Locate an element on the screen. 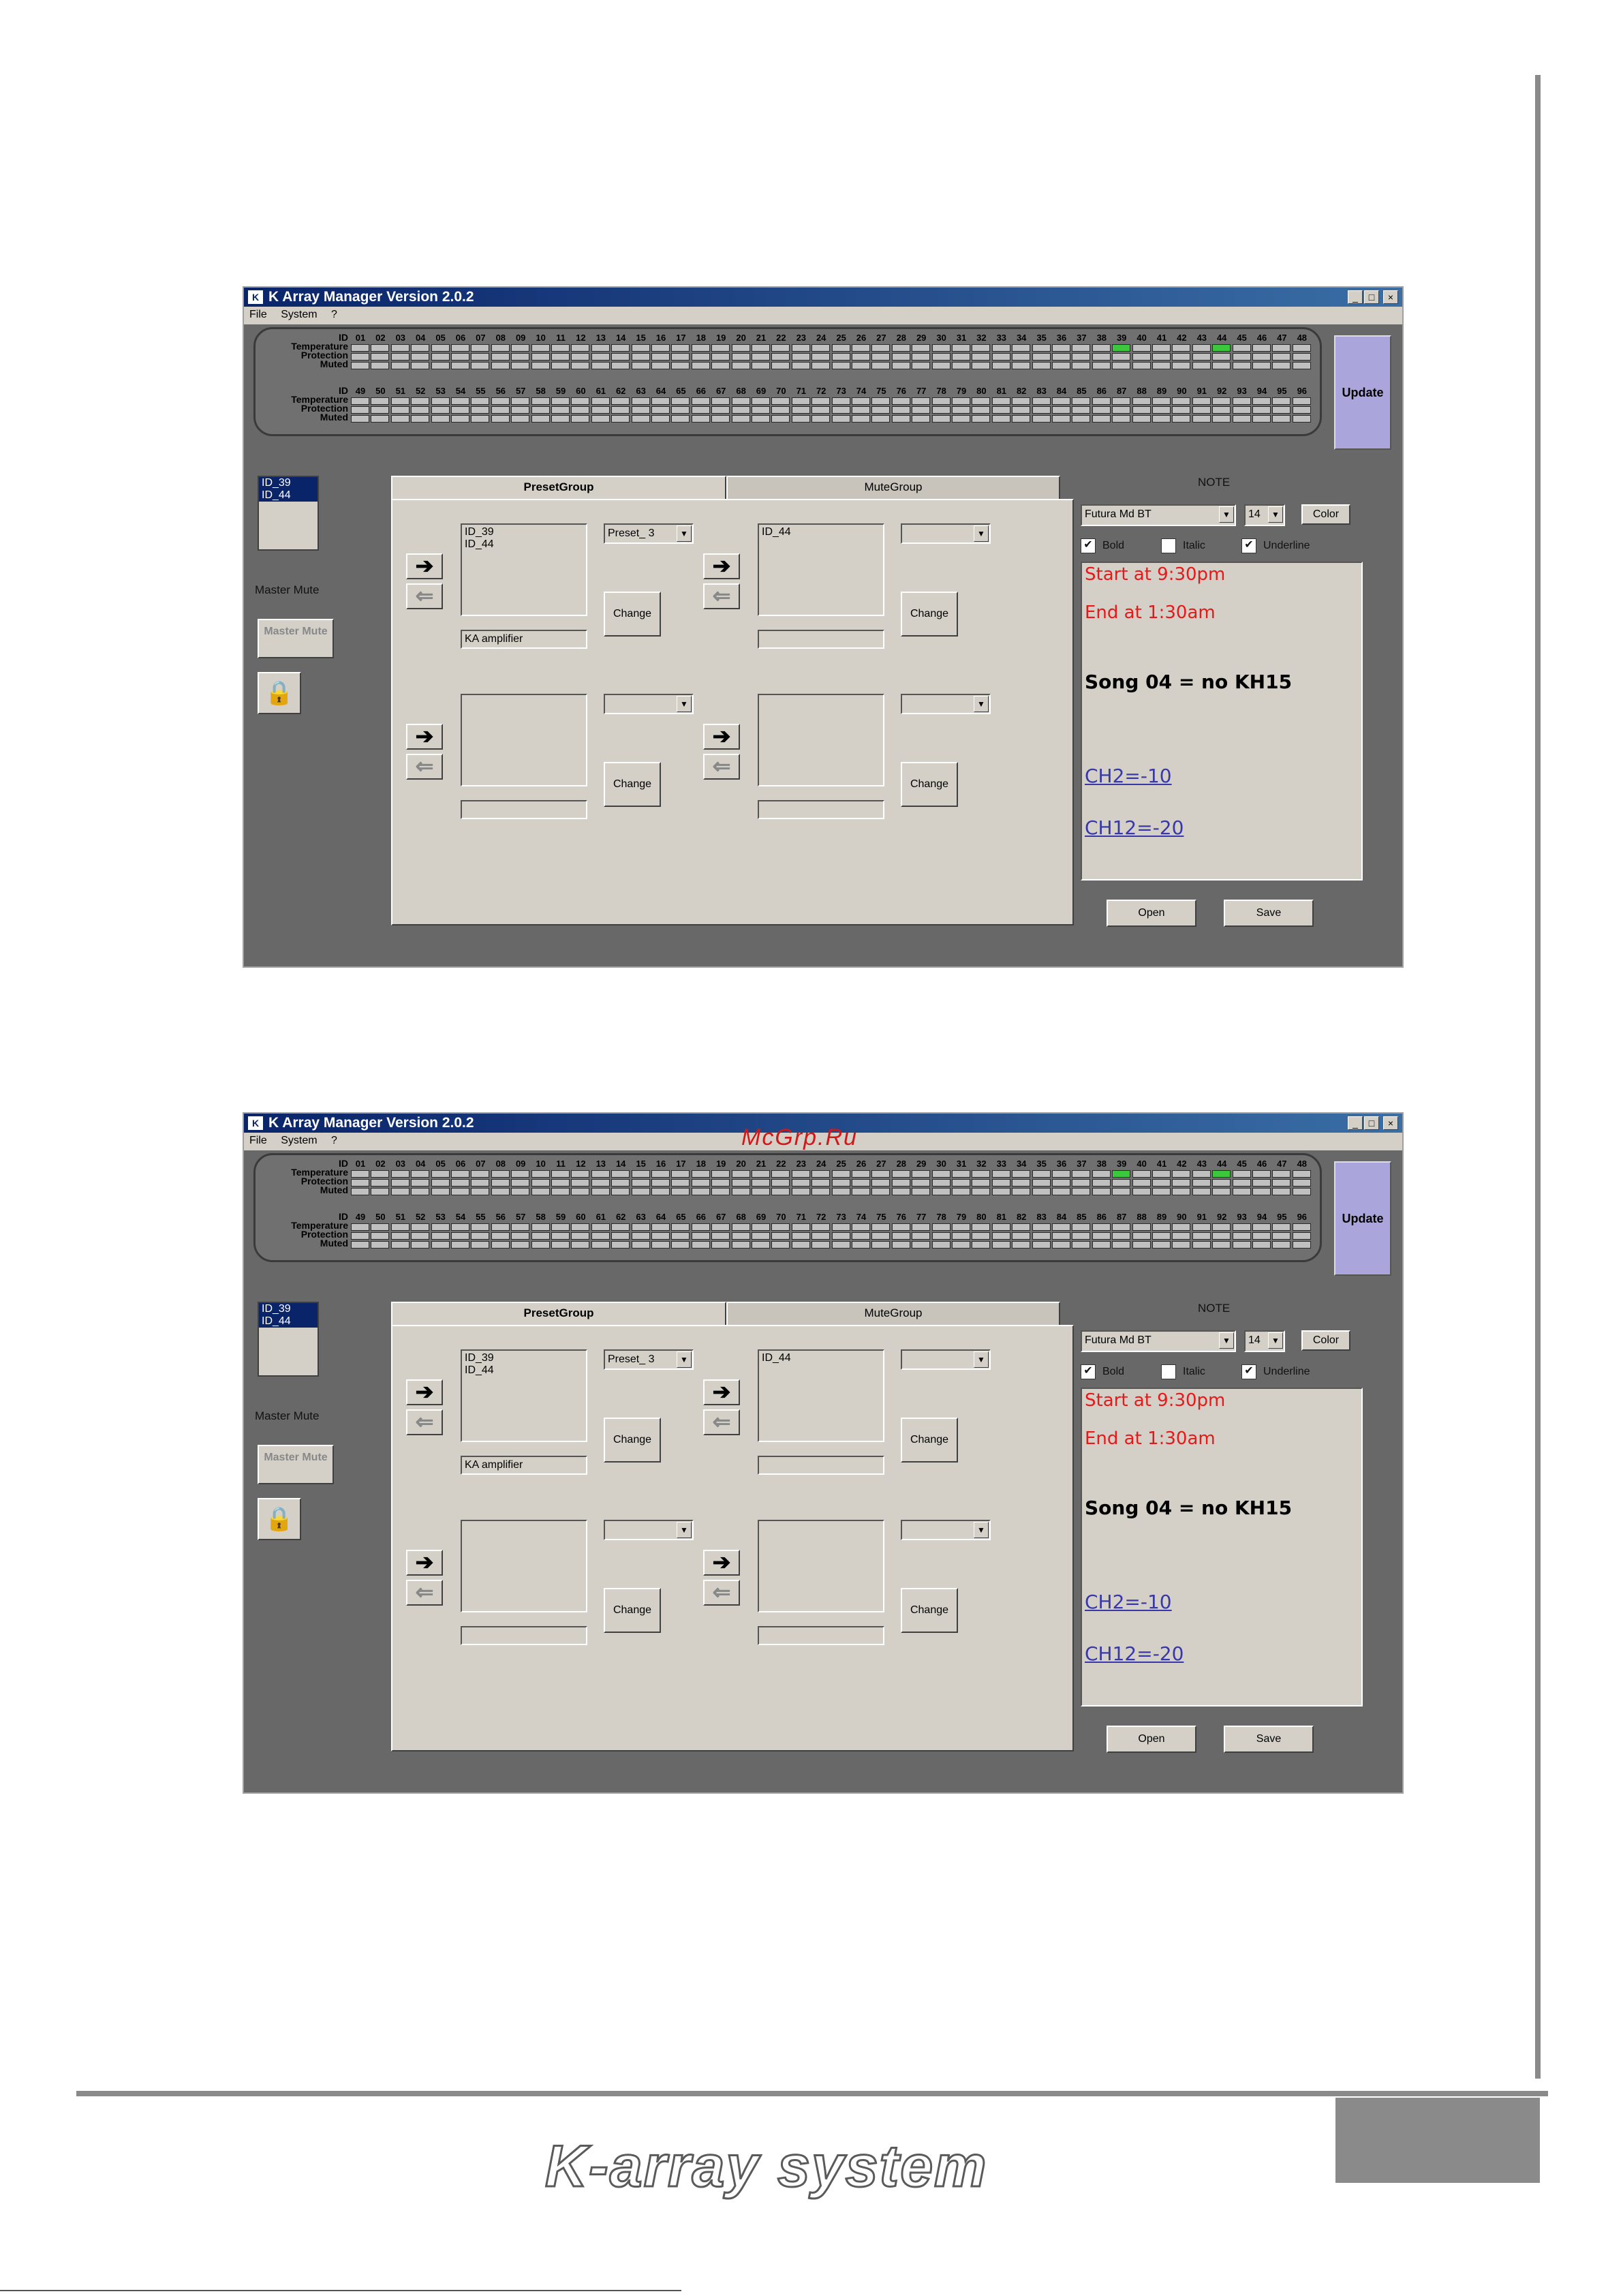  font-select: Futura Md BT ▼ is located at coordinates (1158, 1341).